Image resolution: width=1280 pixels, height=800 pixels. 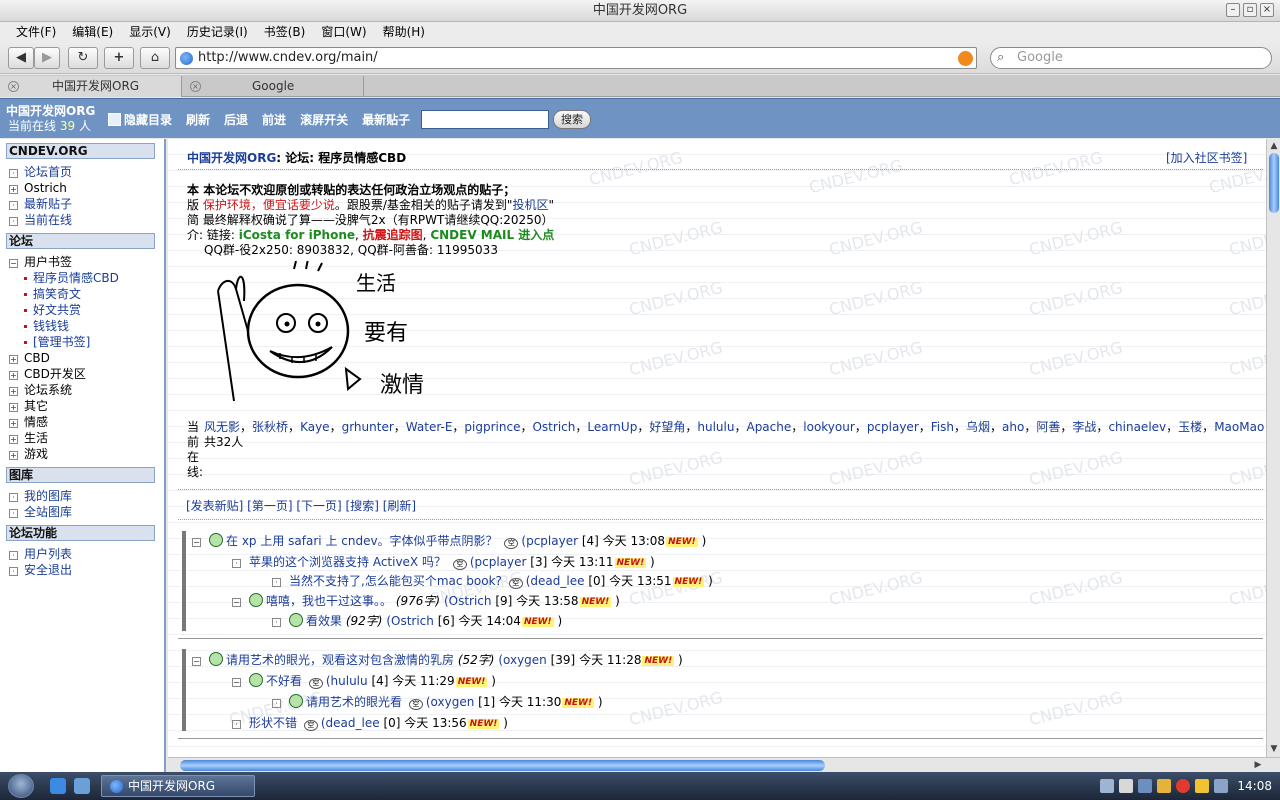 What do you see at coordinates (119, 58) in the screenshot?
I see `add-bookmark-button: +` at bounding box center [119, 58].